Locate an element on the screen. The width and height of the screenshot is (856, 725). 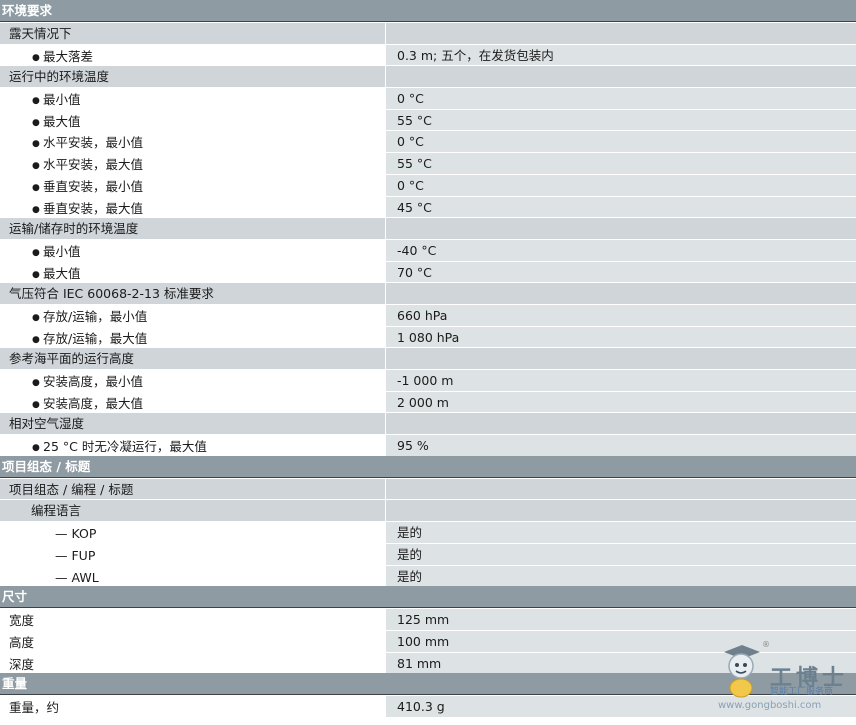
spec-row: — FUP 是的 is located at coordinates (428, 553).